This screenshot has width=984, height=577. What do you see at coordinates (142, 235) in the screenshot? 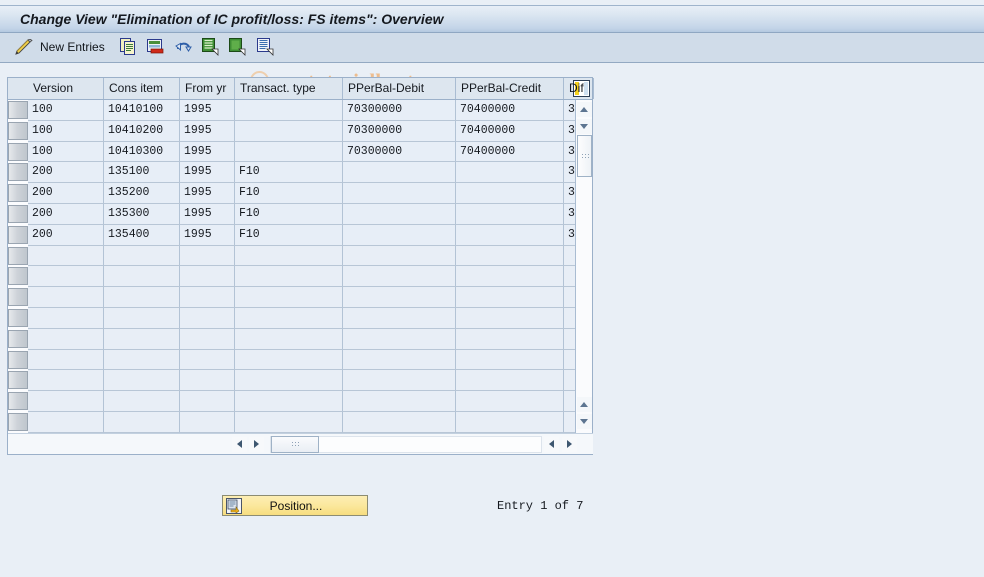
I see `table-cell: 135400` at bounding box center [142, 235].